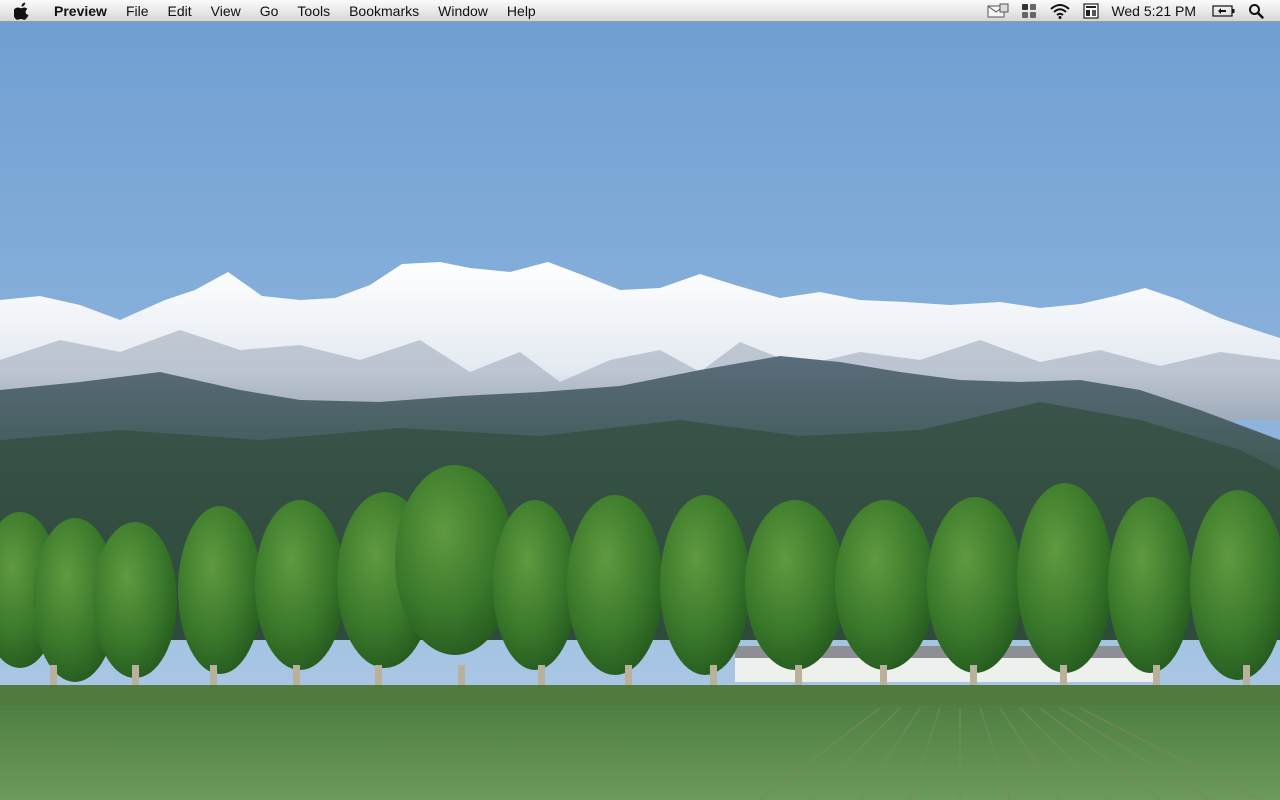 The height and width of the screenshot is (800, 1280). I want to click on menu-window: Window, so click(463, 11).